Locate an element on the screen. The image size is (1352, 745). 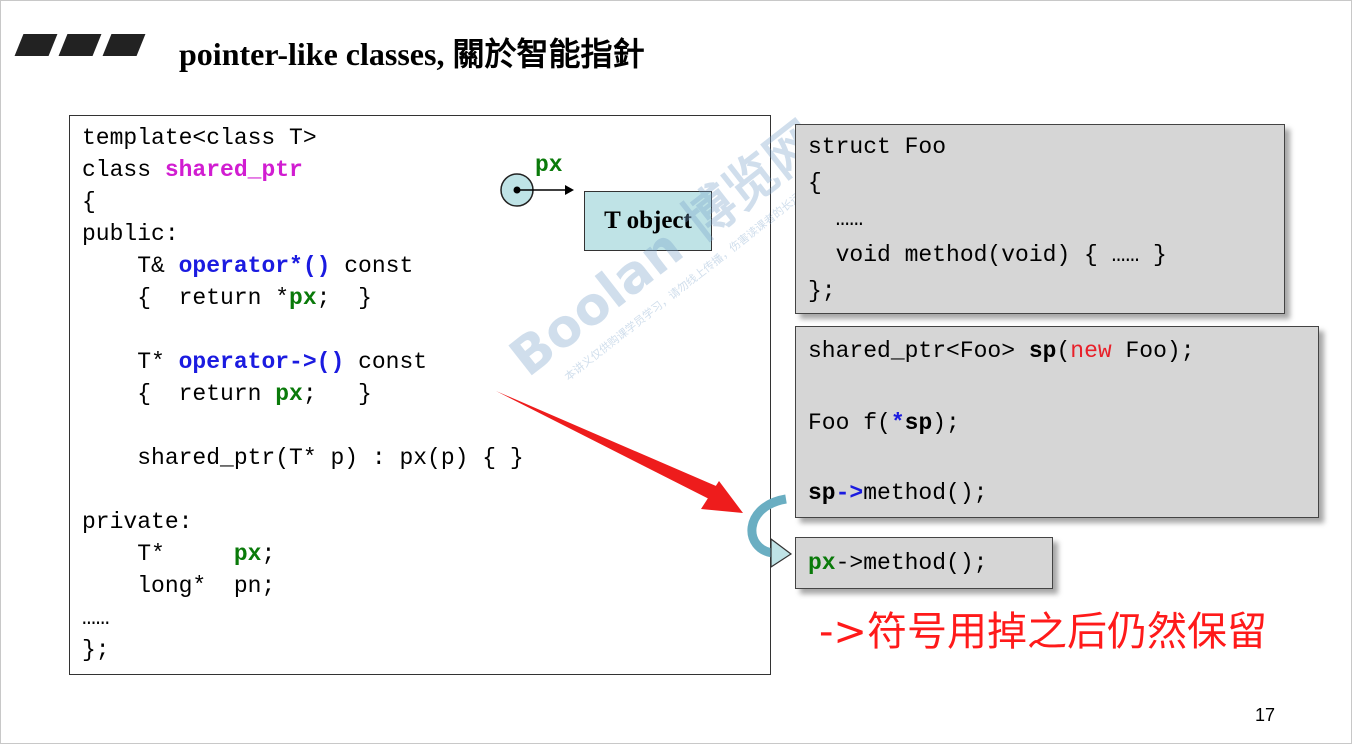
code-line: long* pn; is located at coordinates (179, 586).